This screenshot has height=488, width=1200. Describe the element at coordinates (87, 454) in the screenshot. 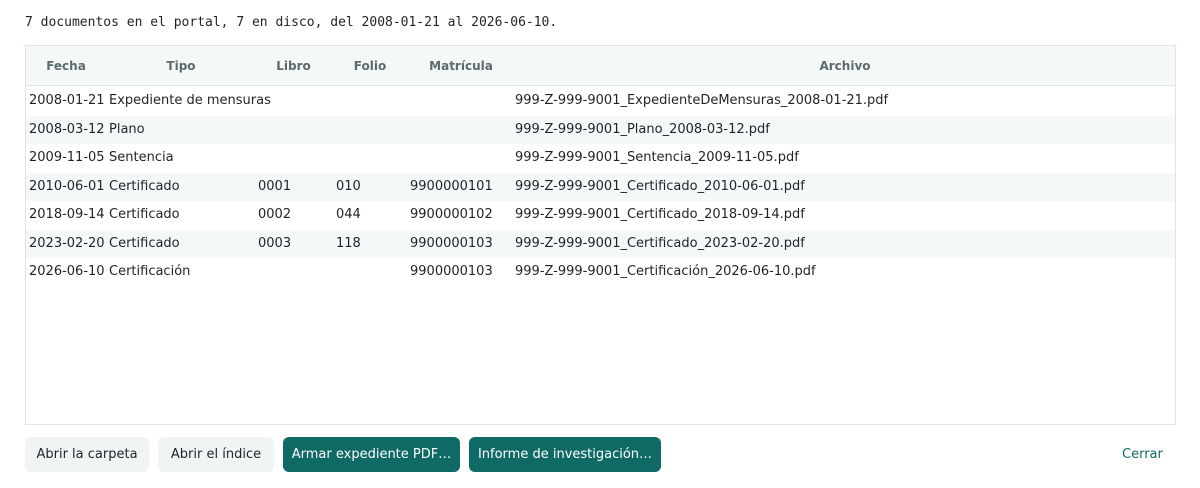

I see `open-folder-button: Abrir la carpeta` at that location.